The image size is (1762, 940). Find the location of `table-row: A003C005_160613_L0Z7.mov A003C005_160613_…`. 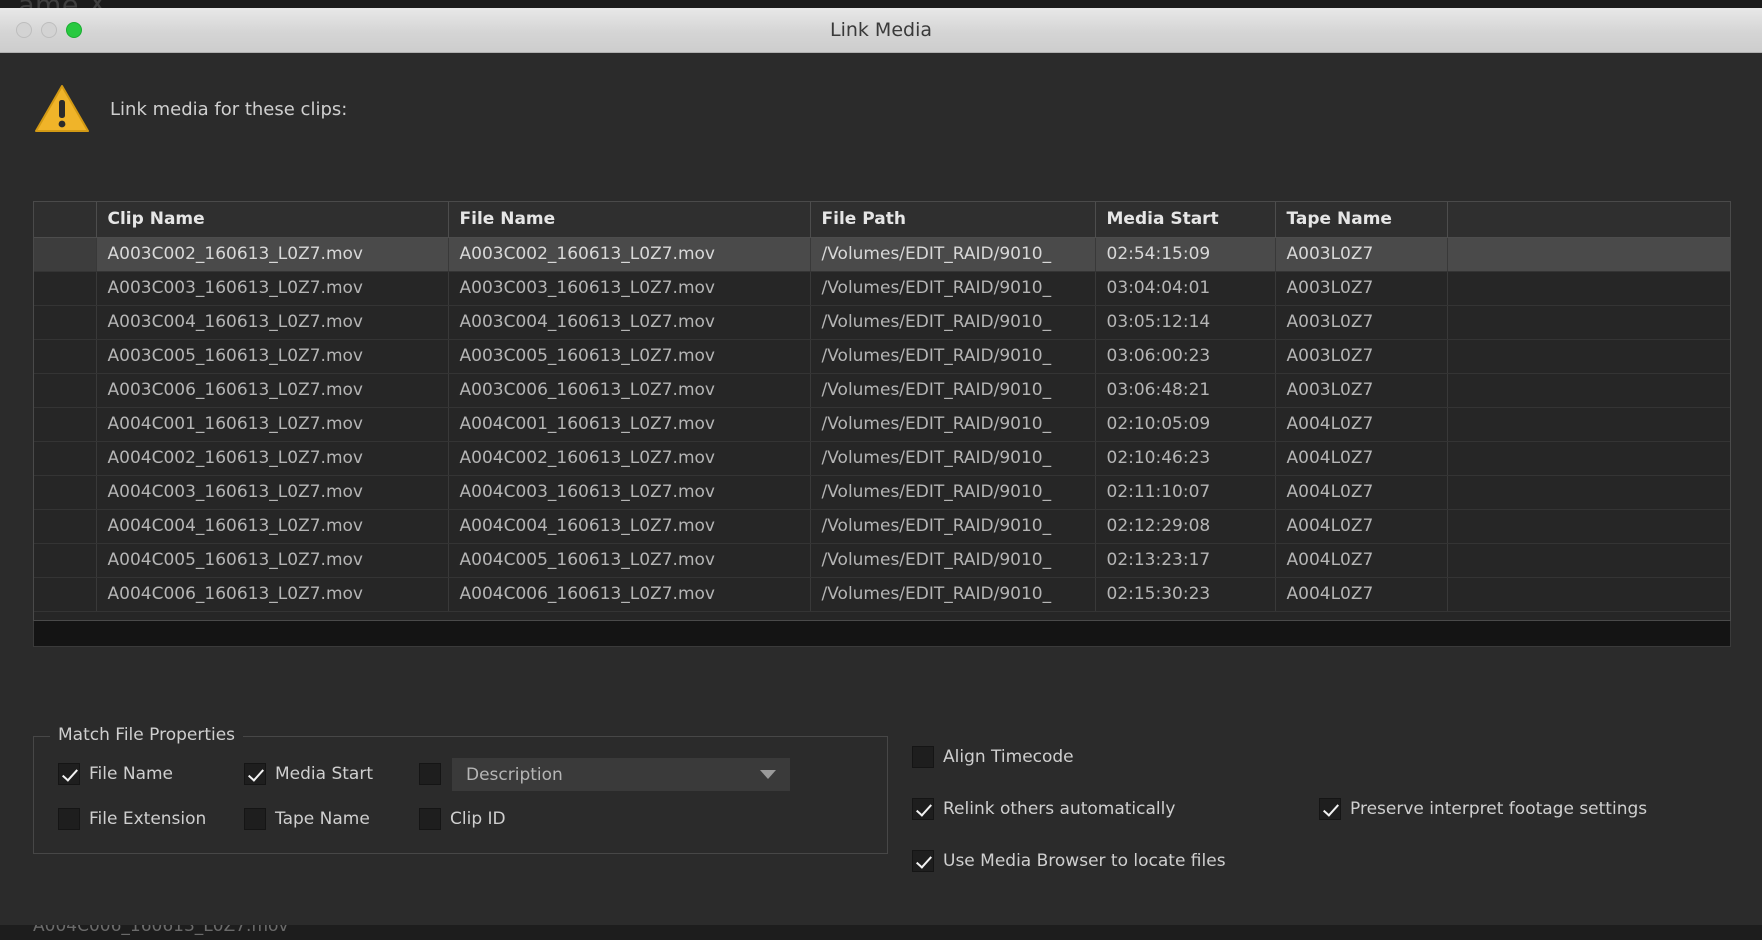

table-row: A003C005_160613_L0Z7.mov A003C005_160613_… is located at coordinates (882, 356).